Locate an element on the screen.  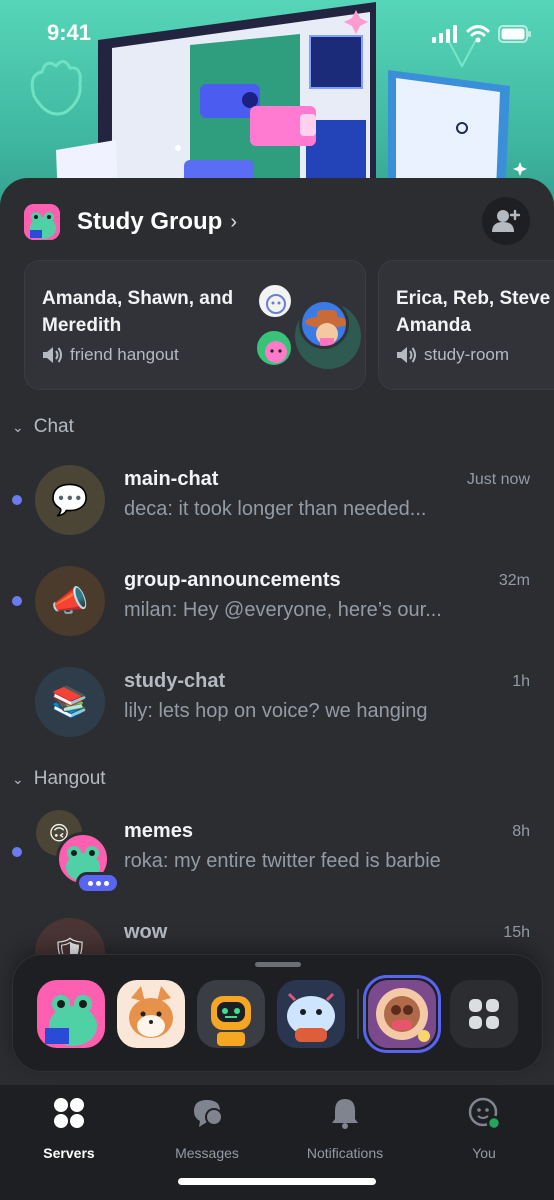
channel-name: wow is located at coordinates (146, 932).